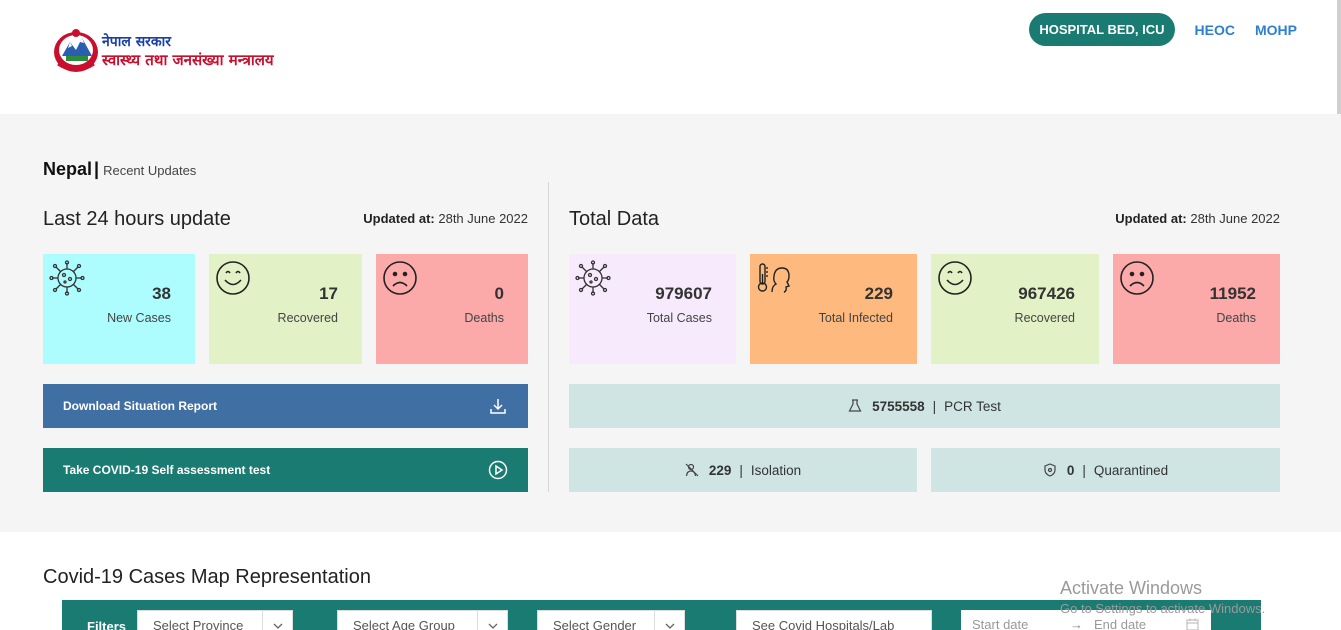 Image resolution: width=1341 pixels, height=630 pixels. I want to click on hospital-bed-icu-button: HOSPITAL BED, ICU, so click(1102, 29).